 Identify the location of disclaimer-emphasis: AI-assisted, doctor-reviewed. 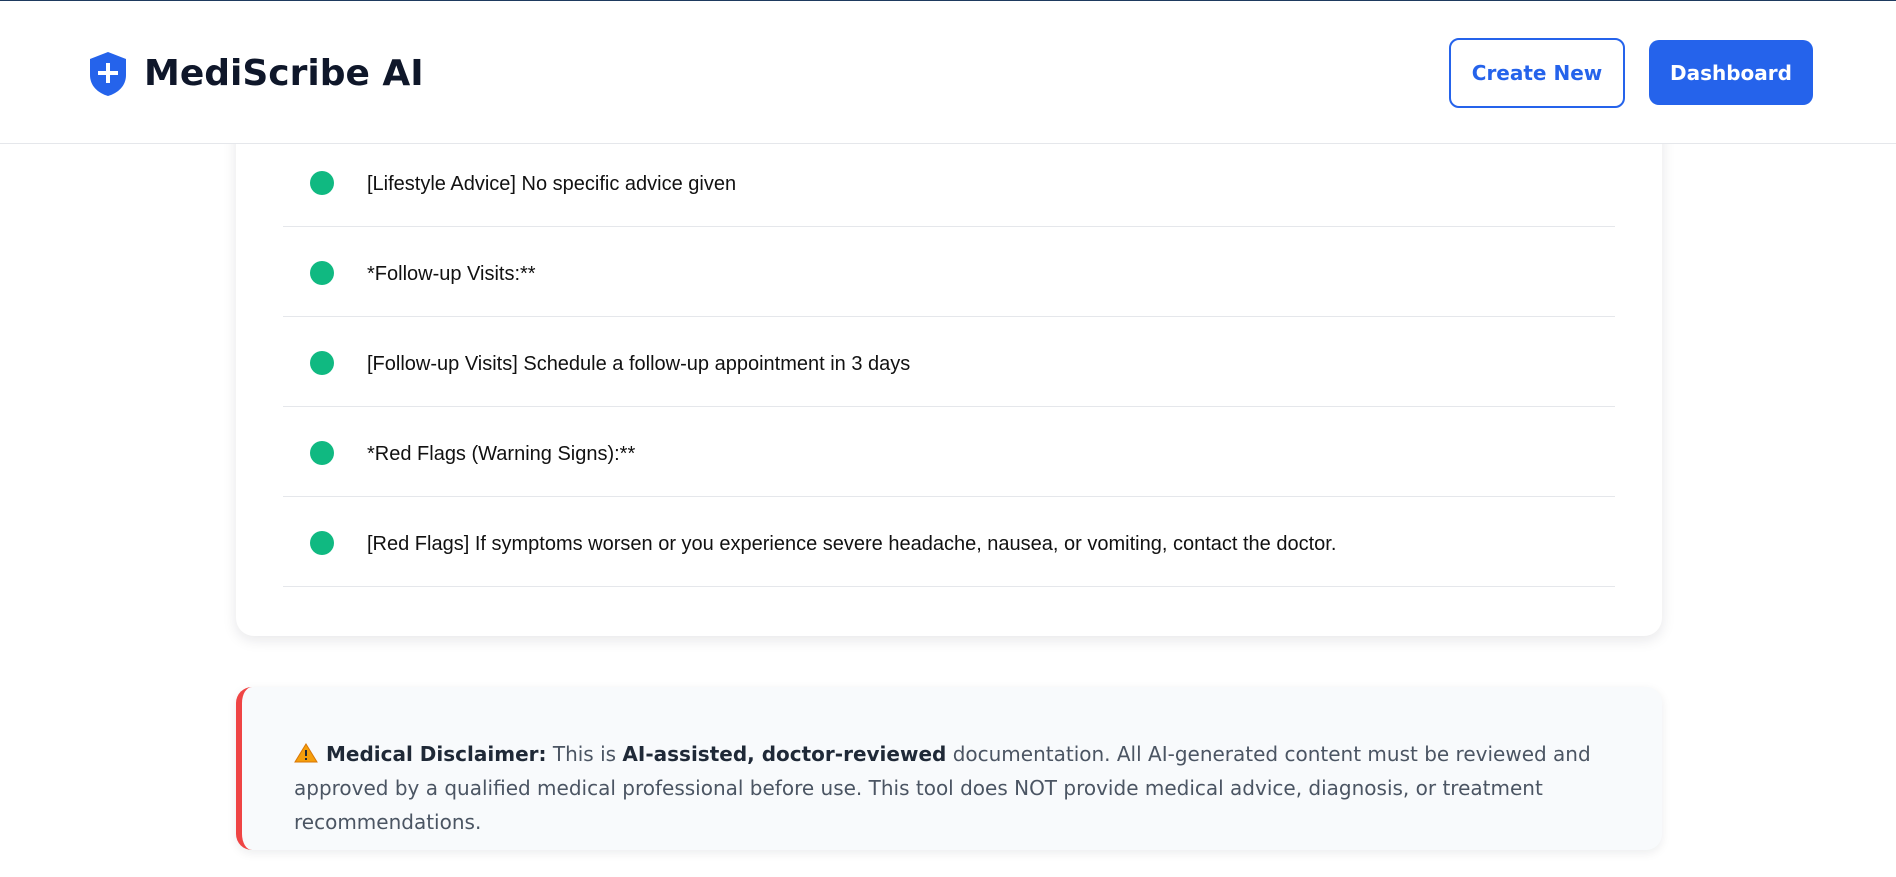
(784, 754).